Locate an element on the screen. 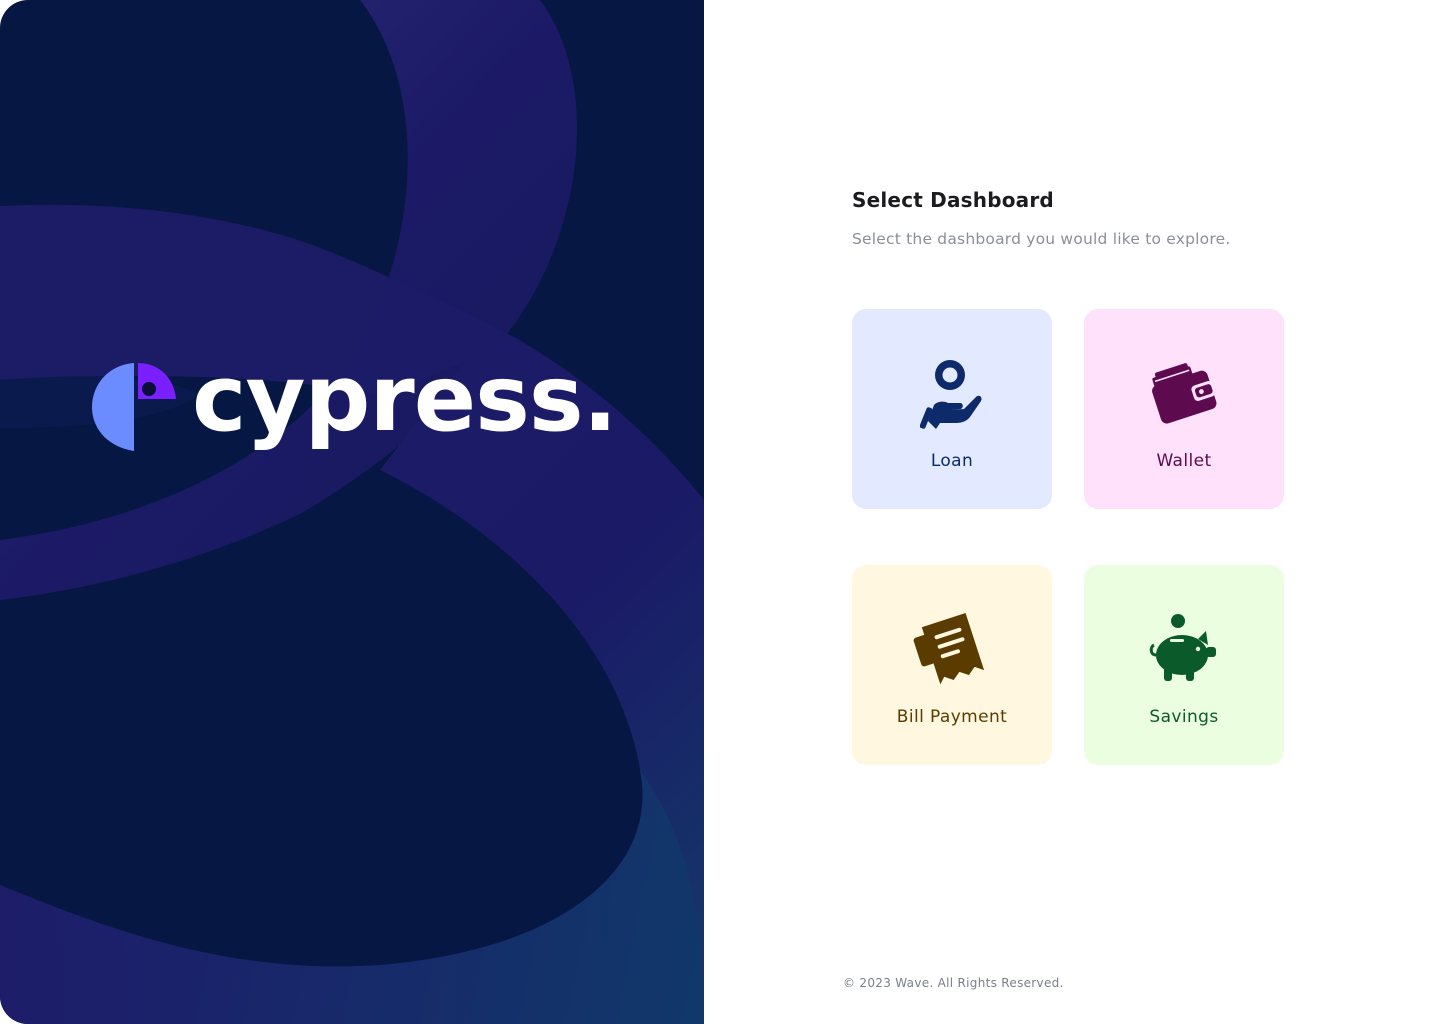 The width and height of the screenshot is (1440, 1024). dashboard-card-label: Savings is located at coordinates (1184, 717).